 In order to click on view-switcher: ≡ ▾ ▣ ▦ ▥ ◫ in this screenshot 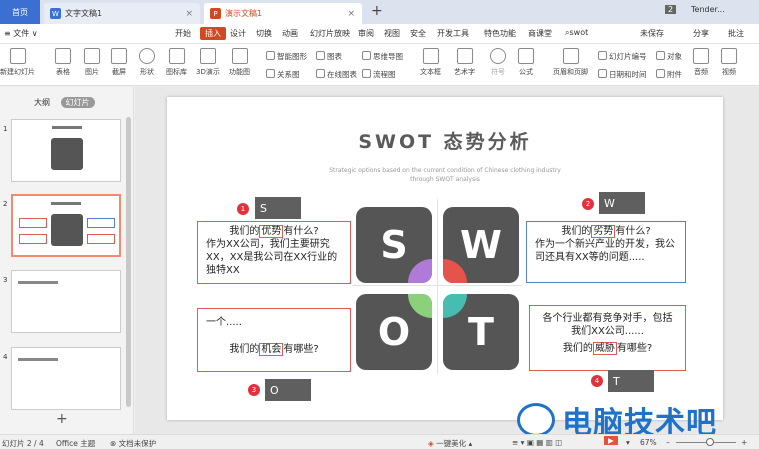, I will do `click(537, 442)`.